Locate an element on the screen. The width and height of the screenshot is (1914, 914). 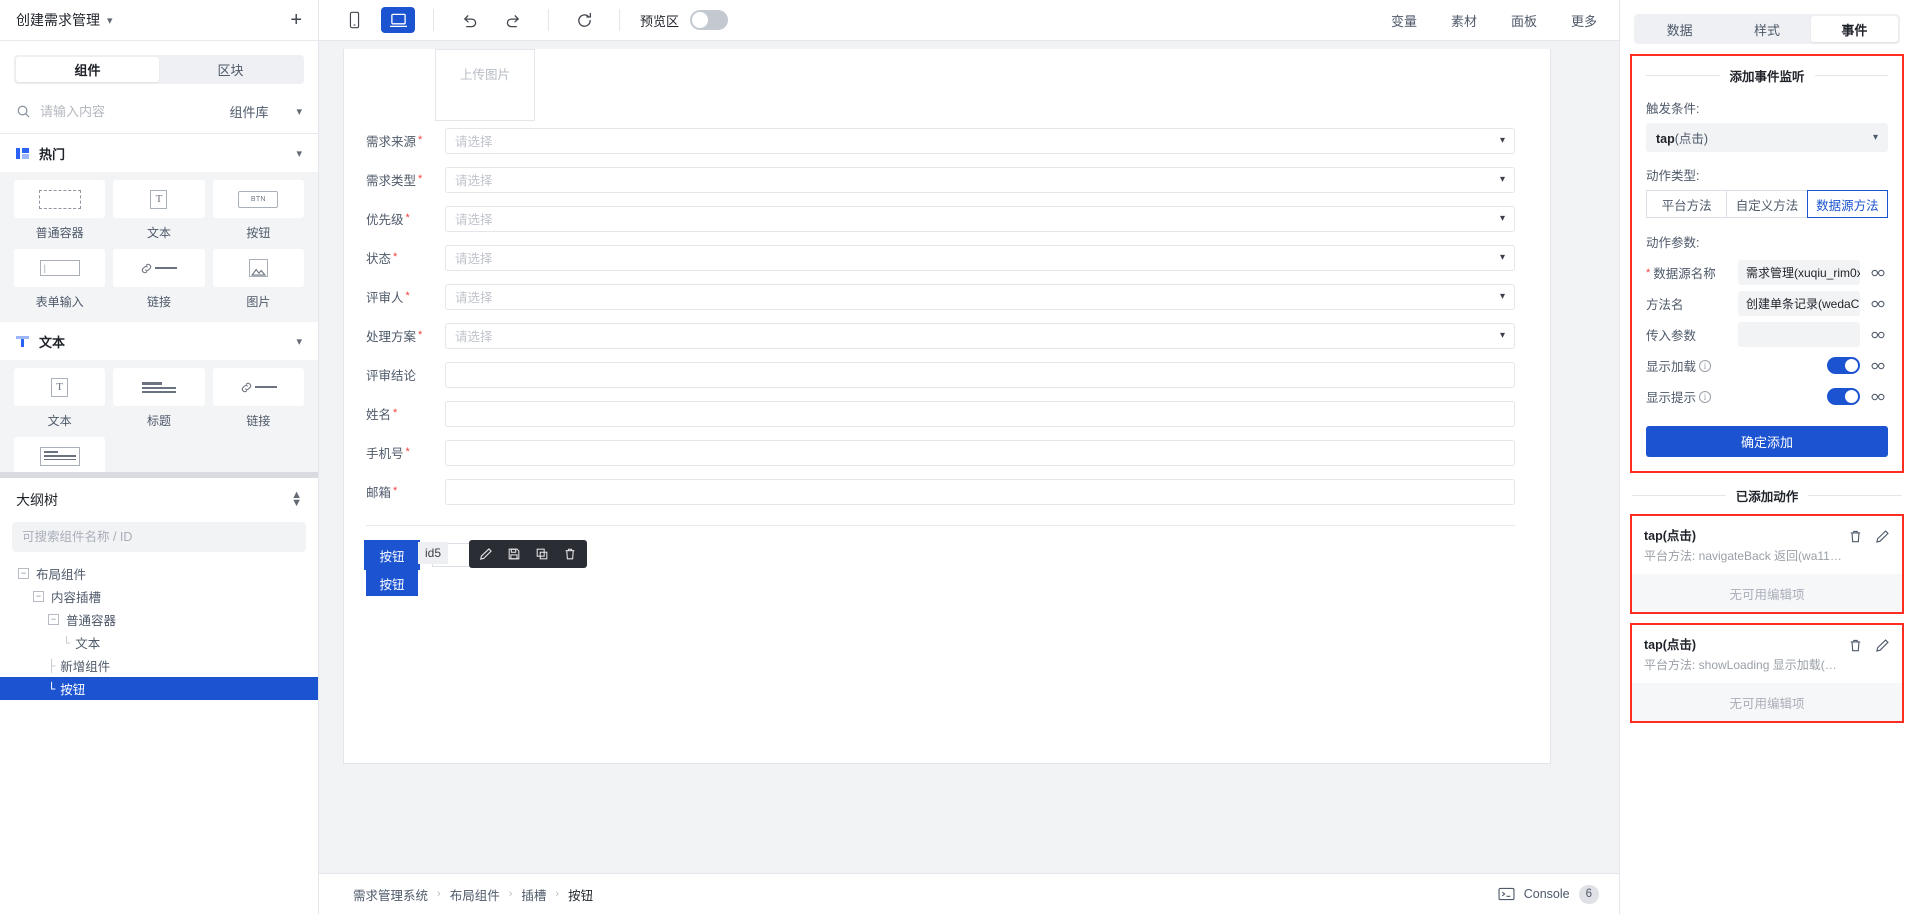
tree-node-new-component: ├ 新增组件 is located at coordinates (159, 665).